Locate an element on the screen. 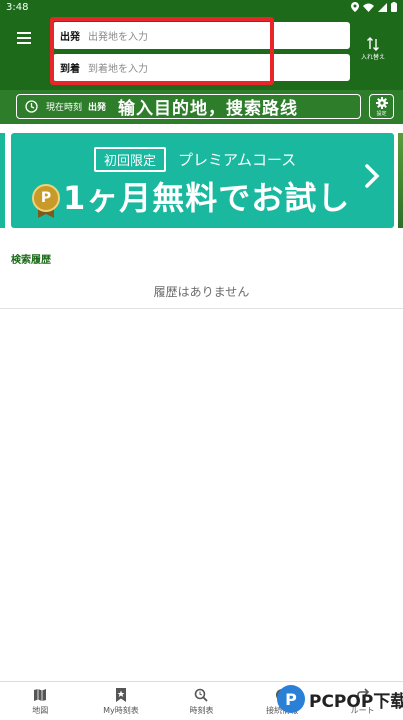  swap-button: 入れ替え is located at coordinates (373, 54).